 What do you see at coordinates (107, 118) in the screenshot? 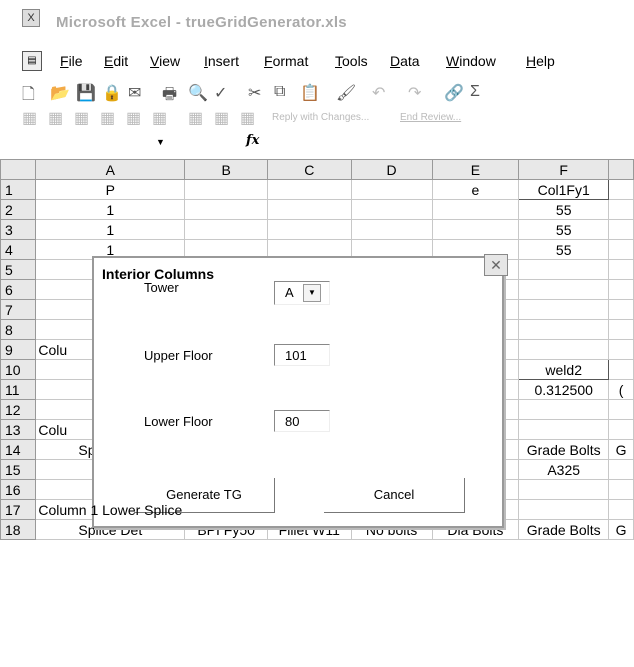
I see `review-icon-4: ▦` at bounding box center [107, 118].